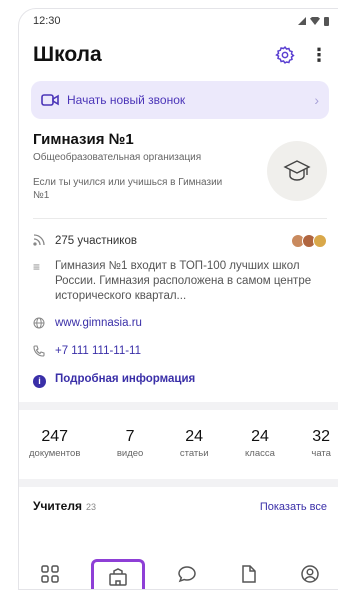 The height and width of the screenshot is (590, 338). Describe the element at coordinates (55, 436) in the screenshot. I see `stat-number: 247` at that location.